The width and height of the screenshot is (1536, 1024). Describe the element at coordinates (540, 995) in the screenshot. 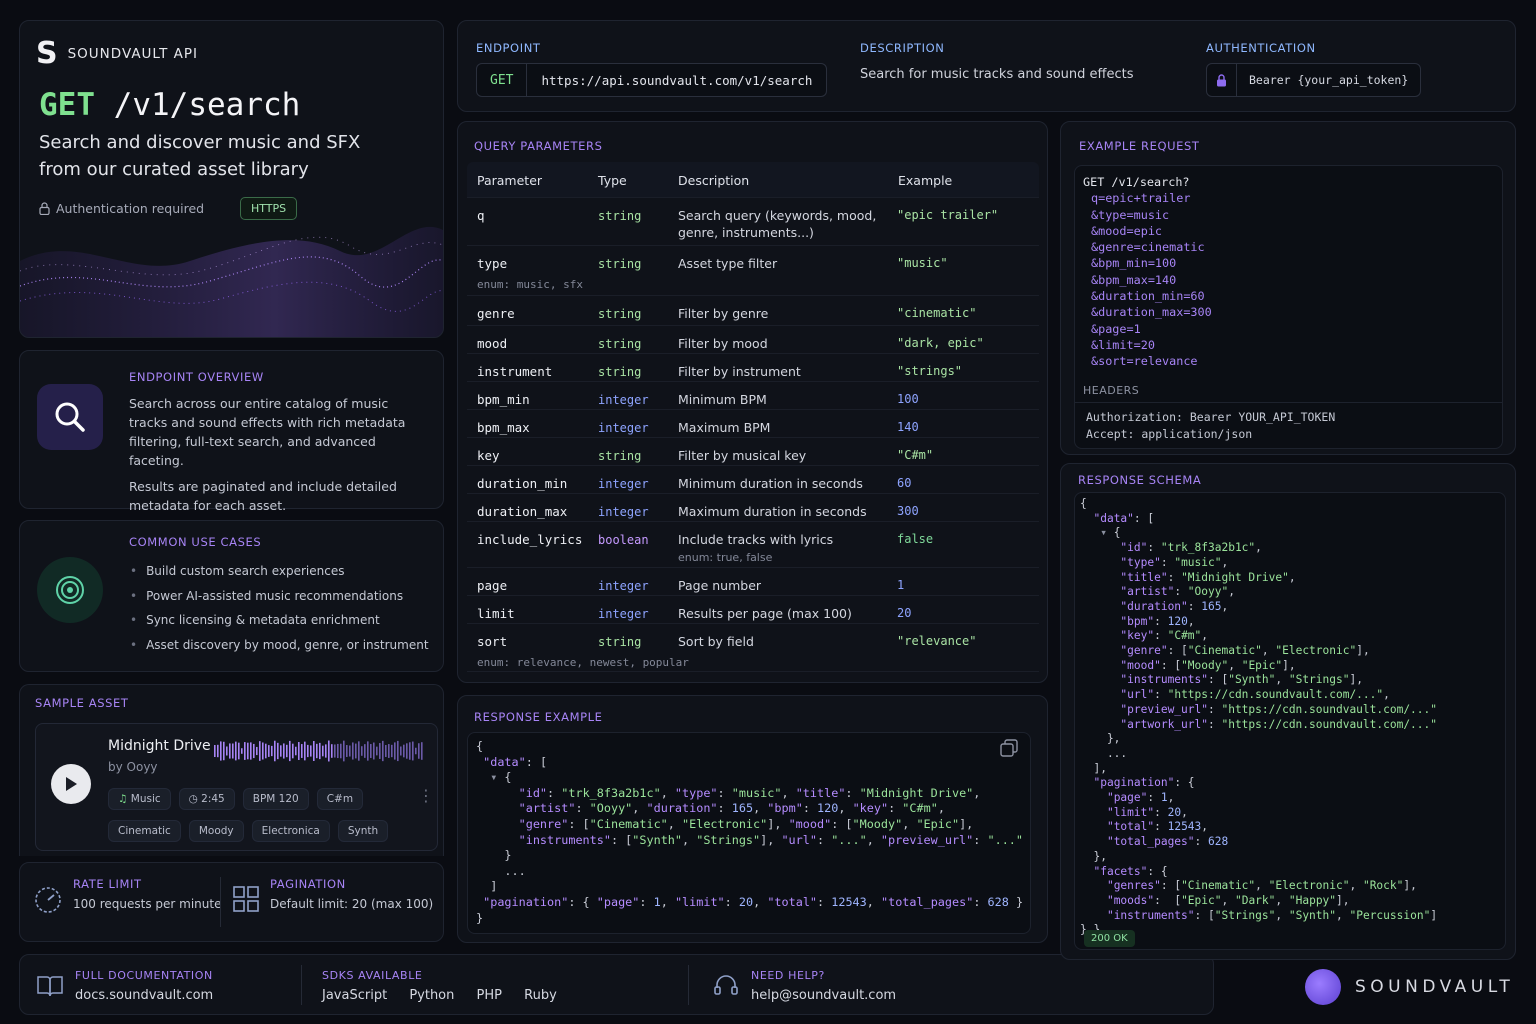

I see `sdk-link-ruby: Ruby` at that location.